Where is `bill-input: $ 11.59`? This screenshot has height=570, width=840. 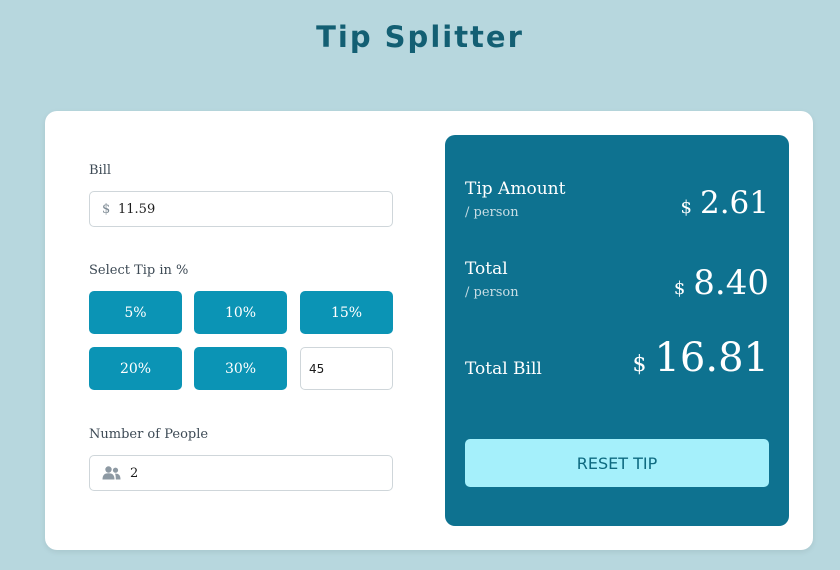
bill-input: $ 11.59 is located at coordinates (241, 209).